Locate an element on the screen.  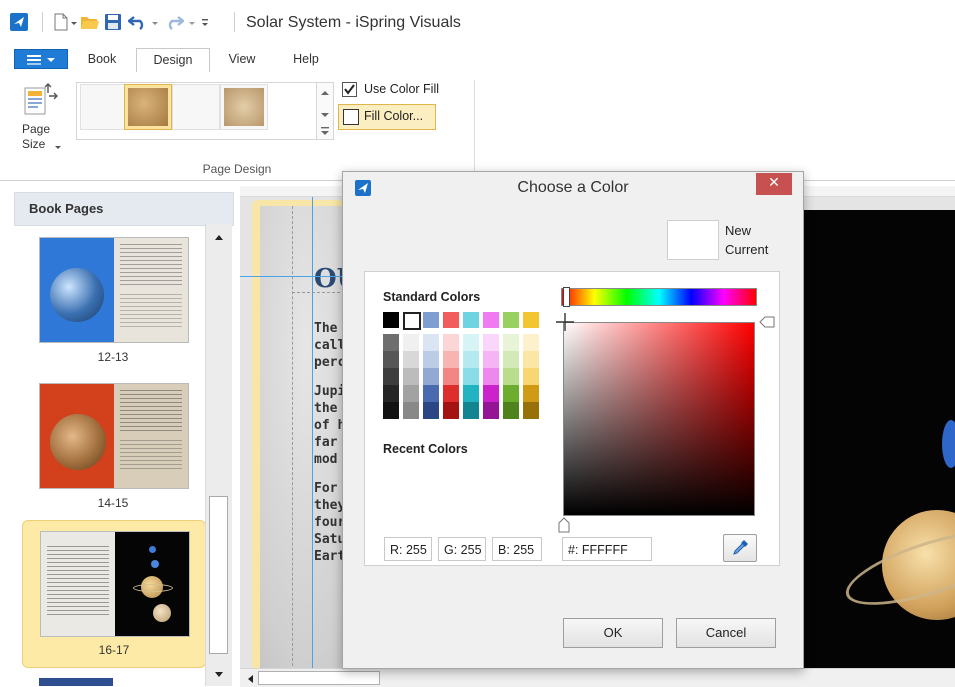
red-value-field: R: 255 is located at coordinates (408, 549).